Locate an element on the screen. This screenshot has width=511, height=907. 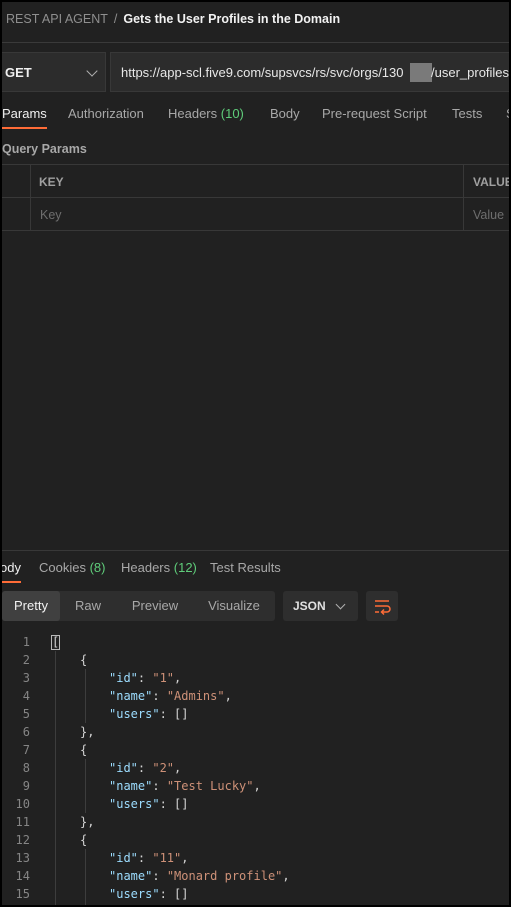
view-visualize-button: Visualize is located at coordinates (234, 606).